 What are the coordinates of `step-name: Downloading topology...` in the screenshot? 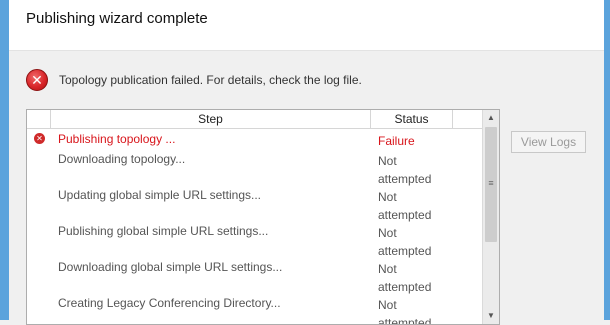 It's located at (122, 159).